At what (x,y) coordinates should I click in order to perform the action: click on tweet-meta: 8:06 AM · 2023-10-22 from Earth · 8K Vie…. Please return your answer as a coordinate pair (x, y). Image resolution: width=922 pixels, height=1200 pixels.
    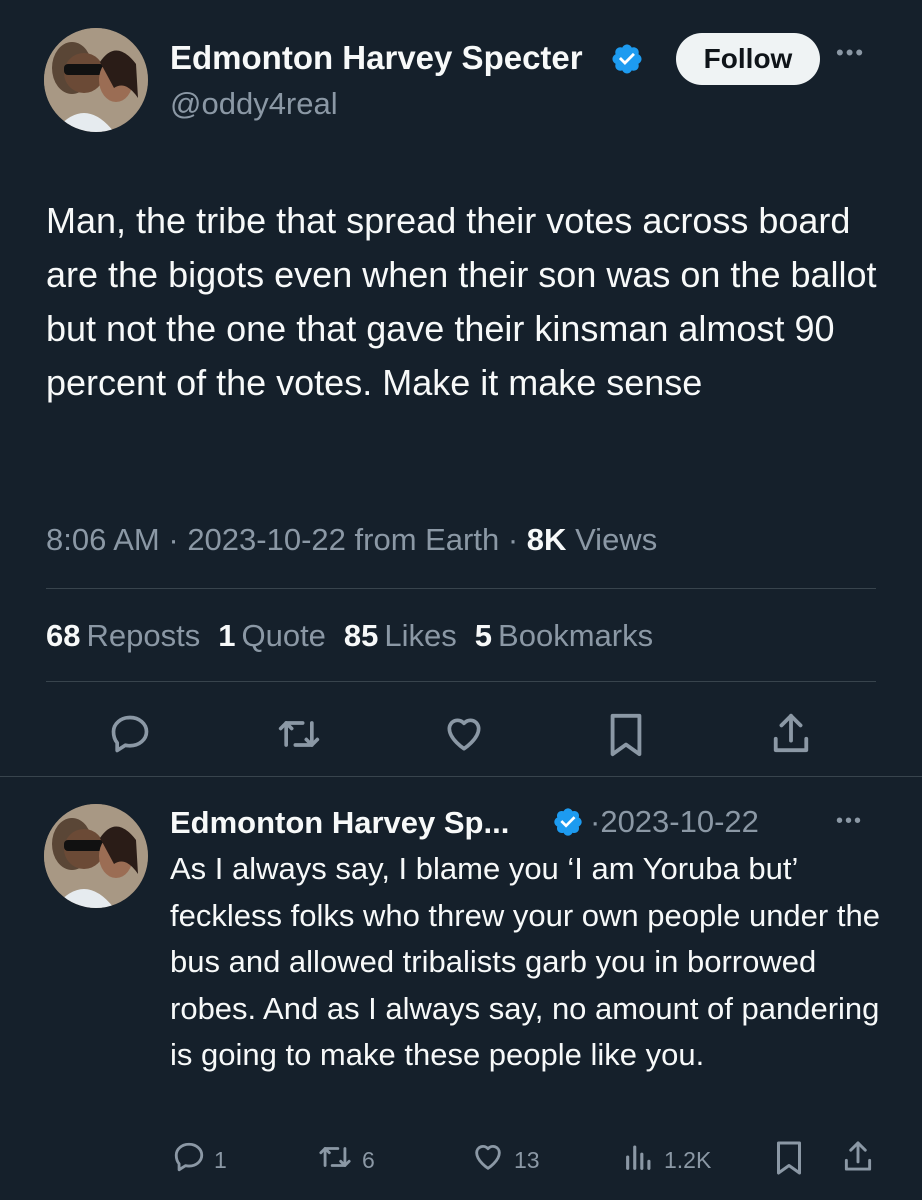
    Looking at the image, I should click on (351, 540).